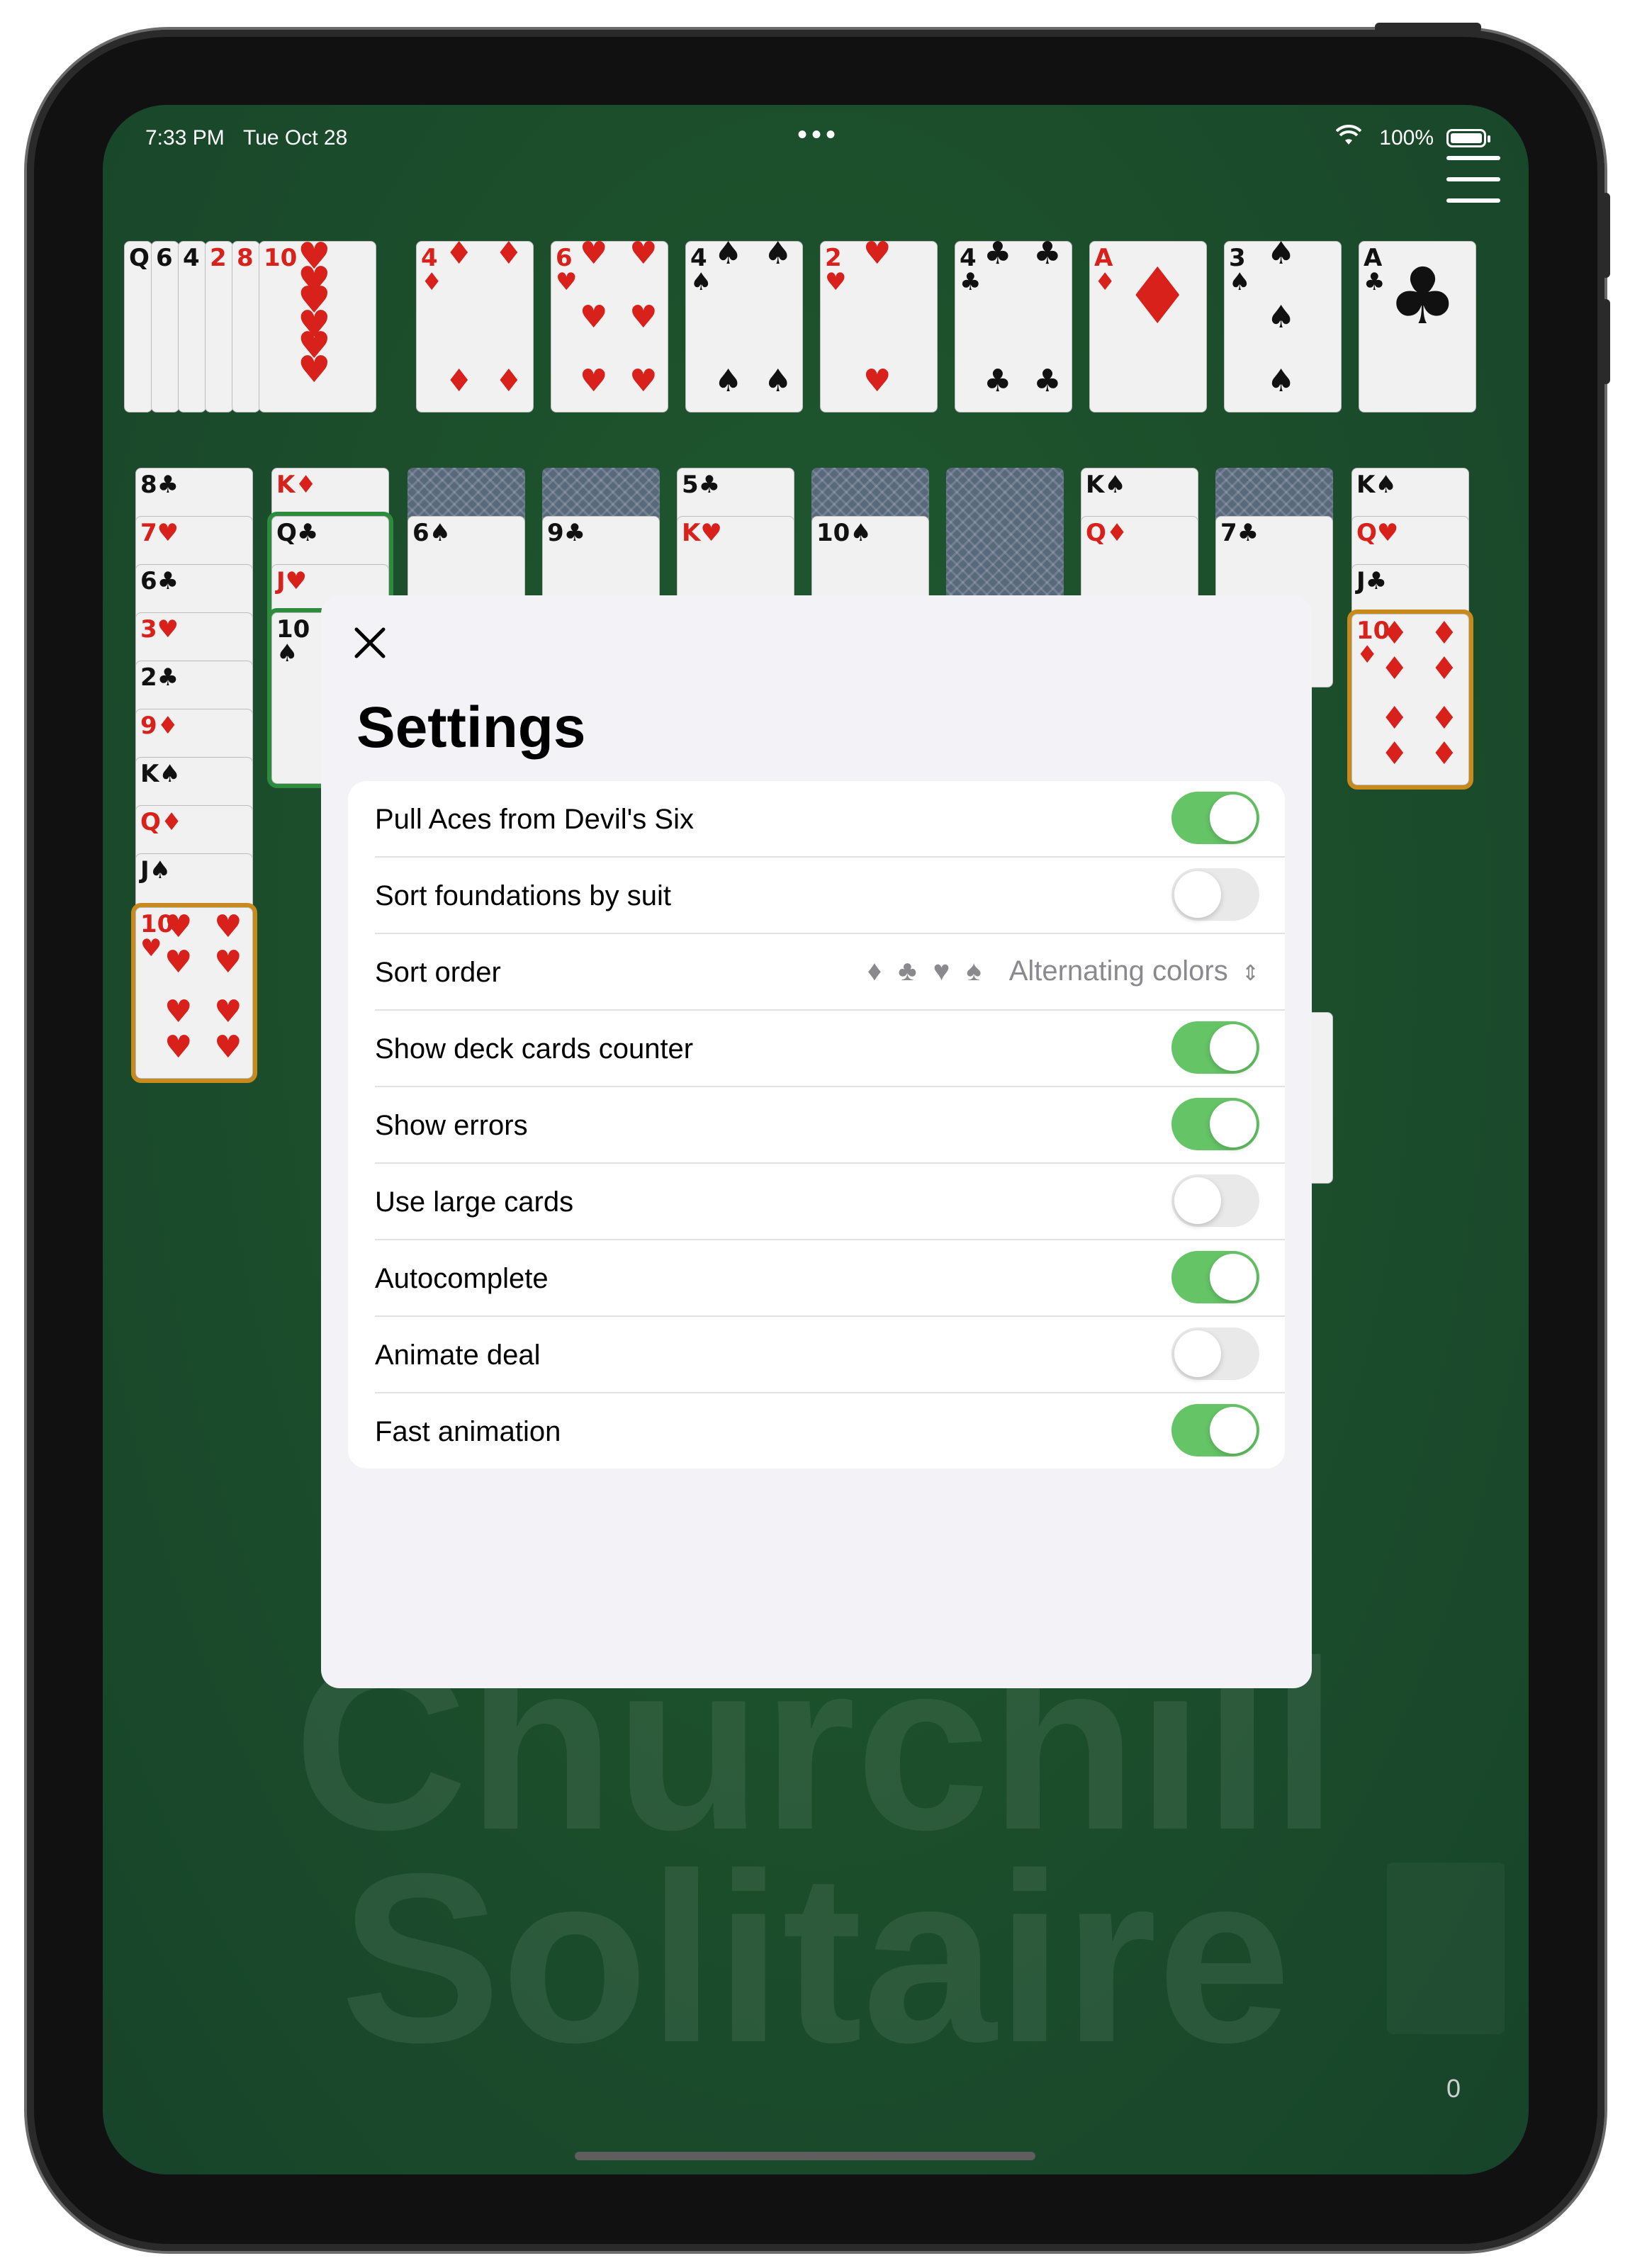 The width and height of the screenshot is (1630, 2268). Describe the element at coordinates (830, 896) in the screenshot. I see `setting-row-sort-foundations: Sort foundations by suit` at that location.